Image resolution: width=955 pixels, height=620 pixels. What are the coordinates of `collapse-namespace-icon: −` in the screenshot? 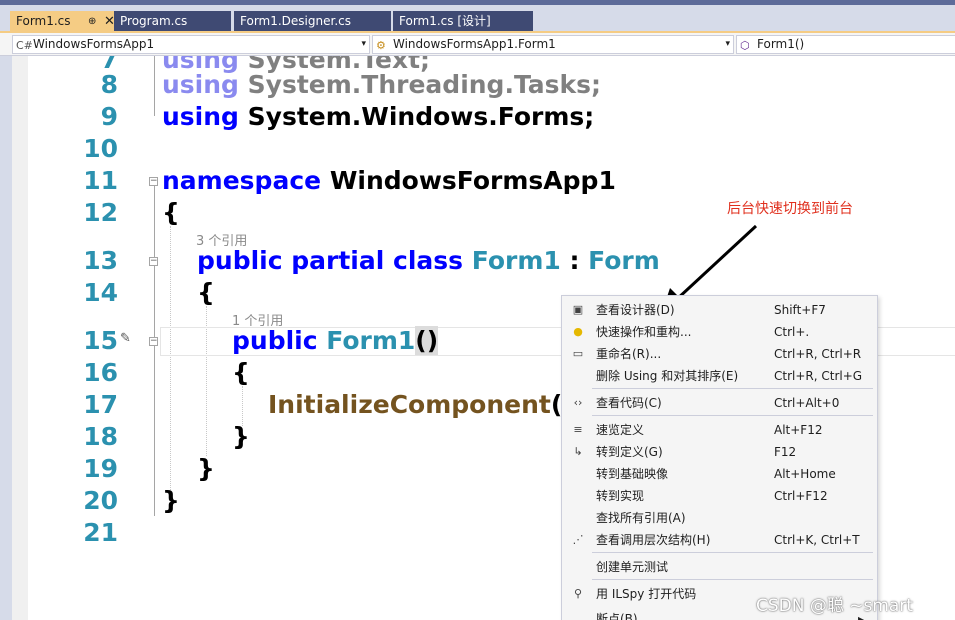 It's located at (153, 181).